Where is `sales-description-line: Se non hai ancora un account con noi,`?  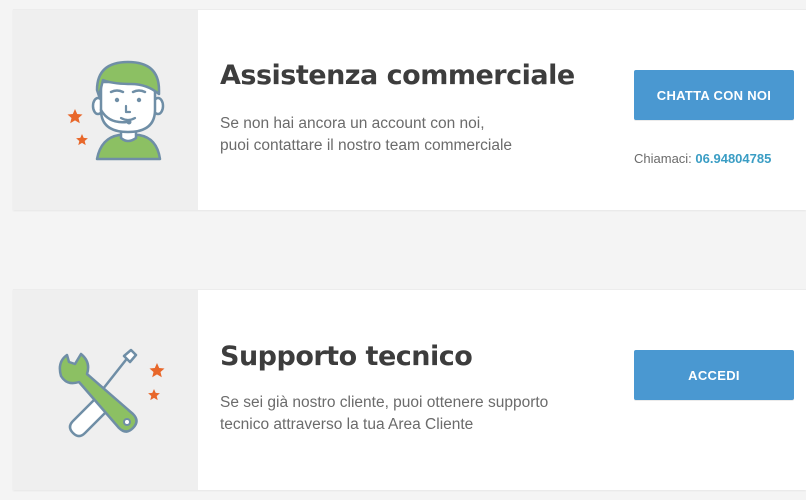 sales-description-line: Se non hai ancora un account con noi, is located at coordinates (352, 123).